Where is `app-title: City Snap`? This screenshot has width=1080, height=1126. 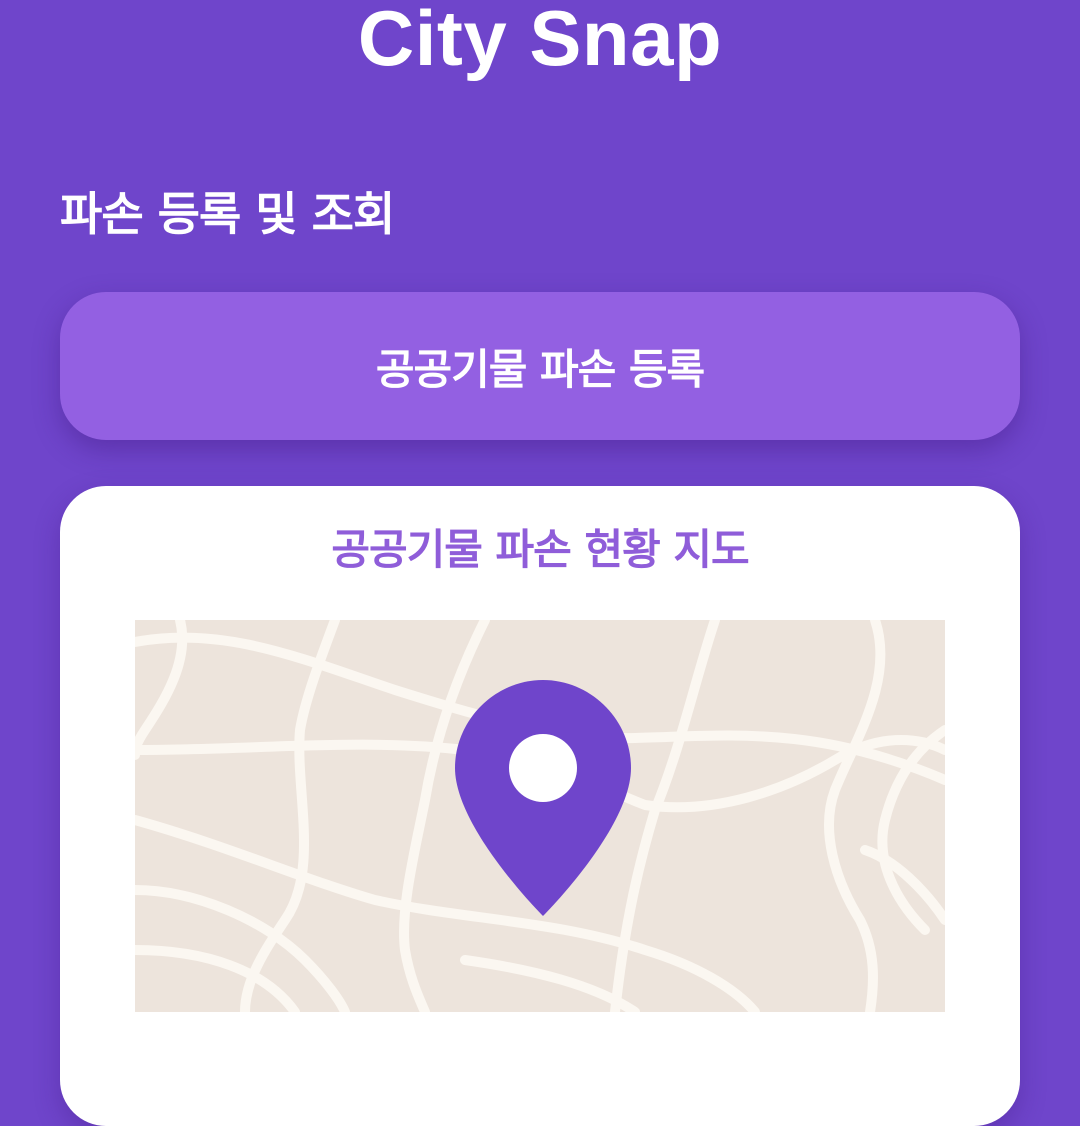
app-title: City Snap is located at coordinates (540, 41).